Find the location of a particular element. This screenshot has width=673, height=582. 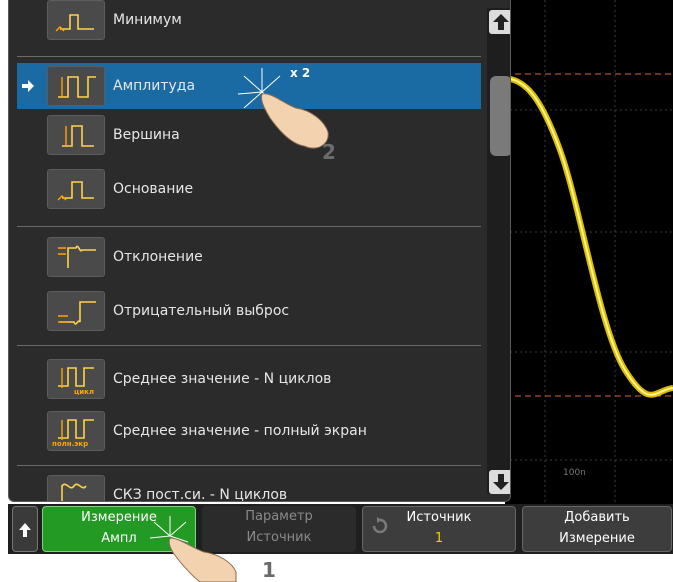

scrollbar-thumb is located at coordinates (500, 116).